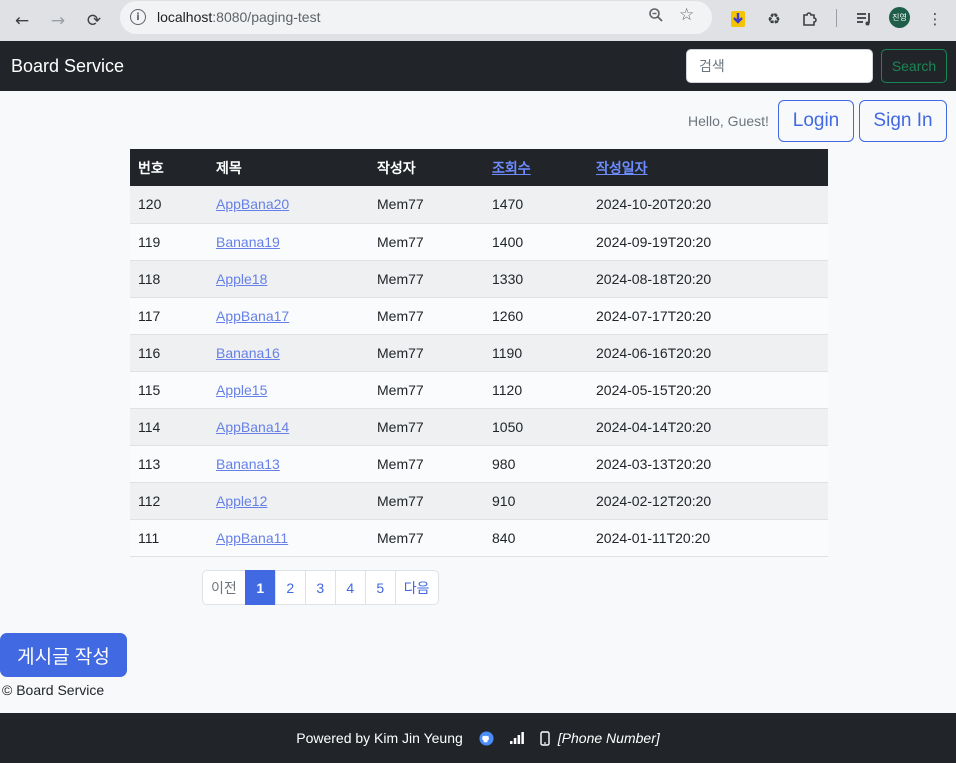  I want to click on table-row: 111 AppBana11 Mem77 840 2024-01-11T20:20, so click(479, 538).